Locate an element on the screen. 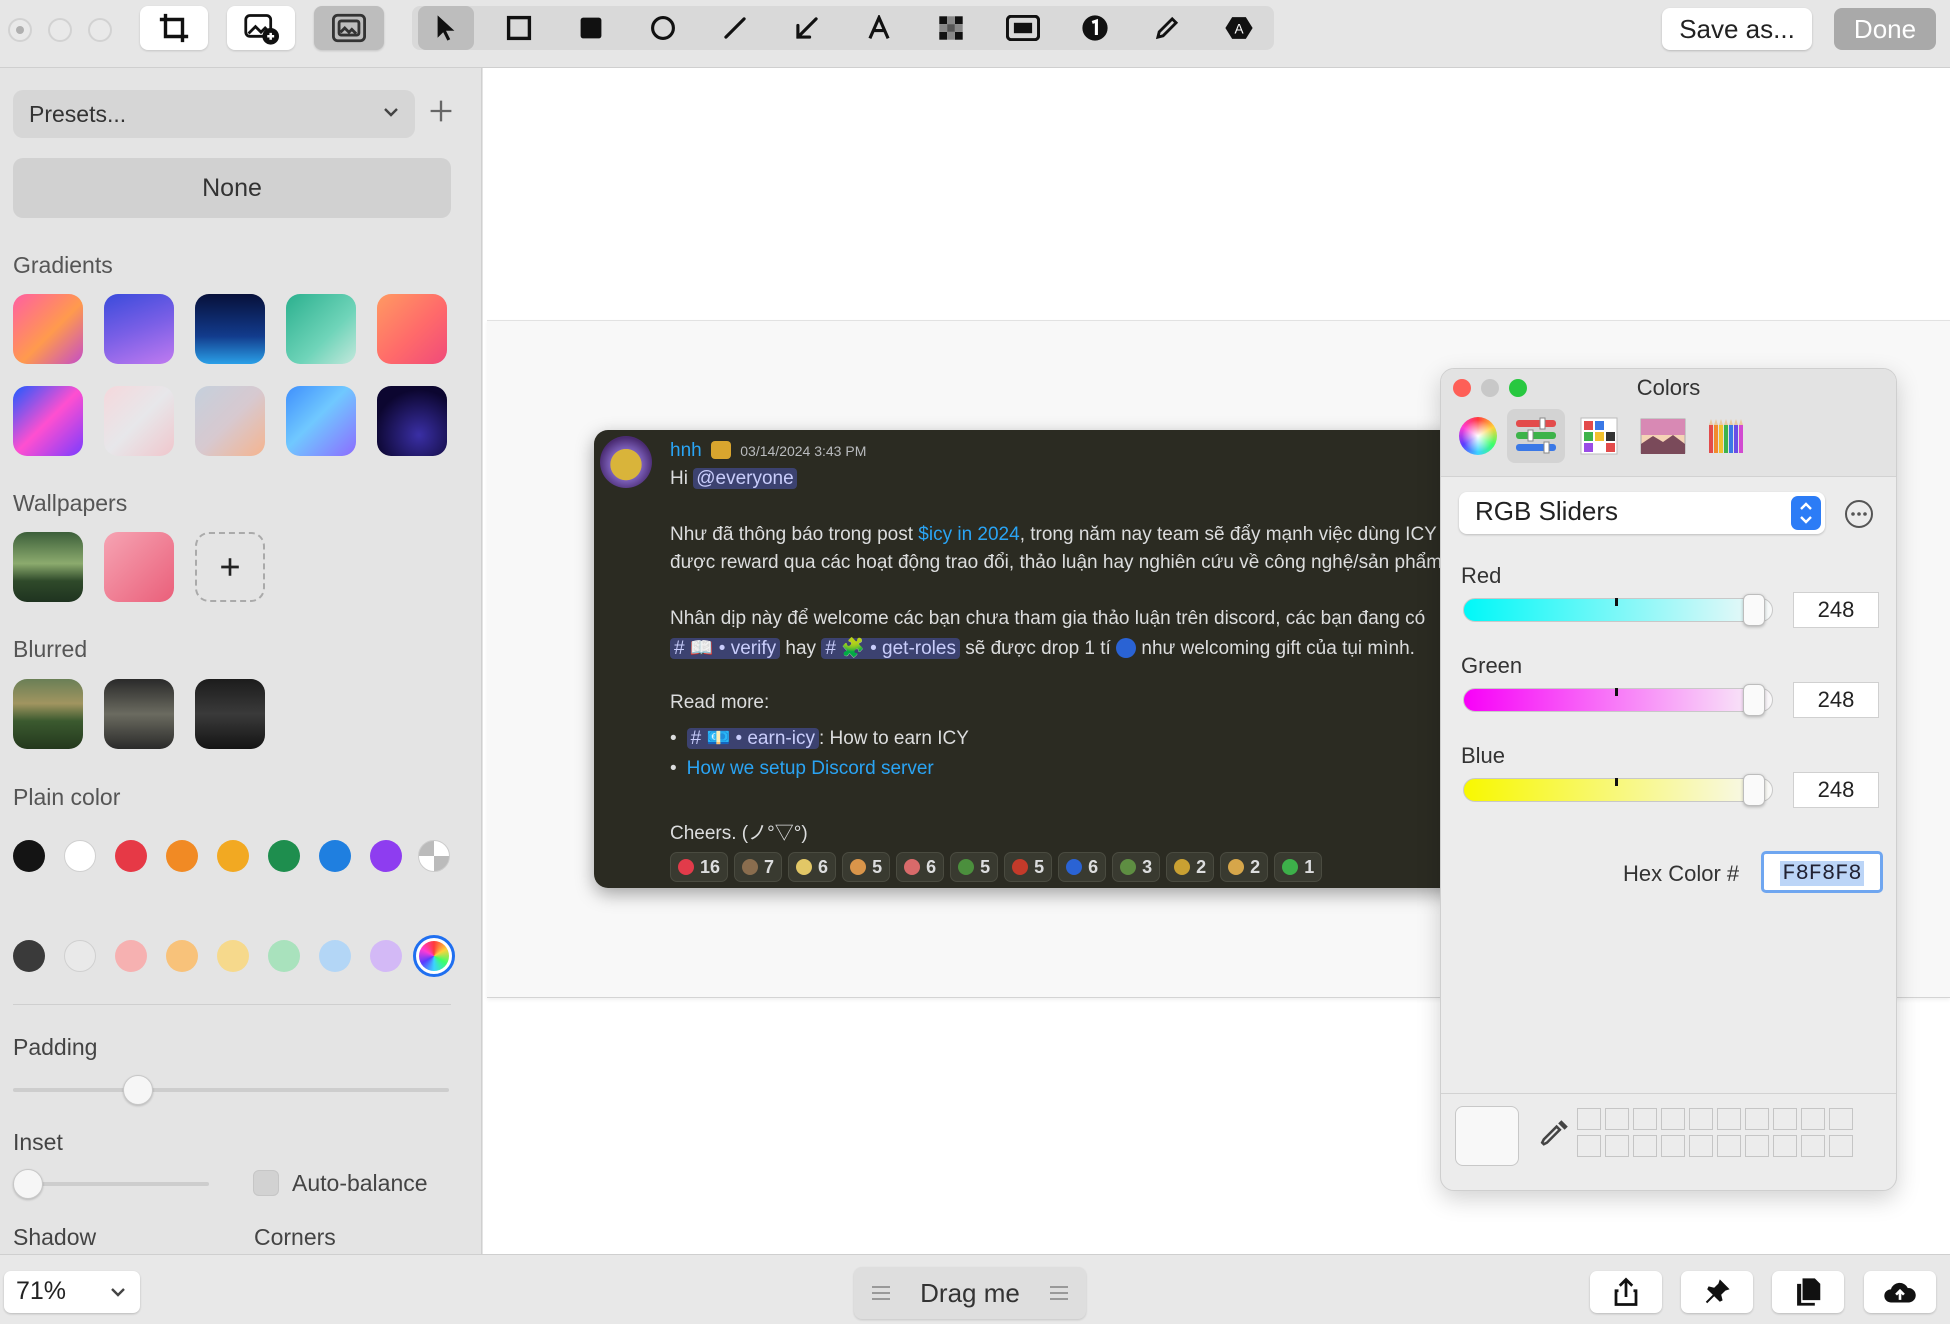 This screenshot has width=1950, height=1324. color-mode-select: RGB Sliders is located at coordinates (1642, 513).